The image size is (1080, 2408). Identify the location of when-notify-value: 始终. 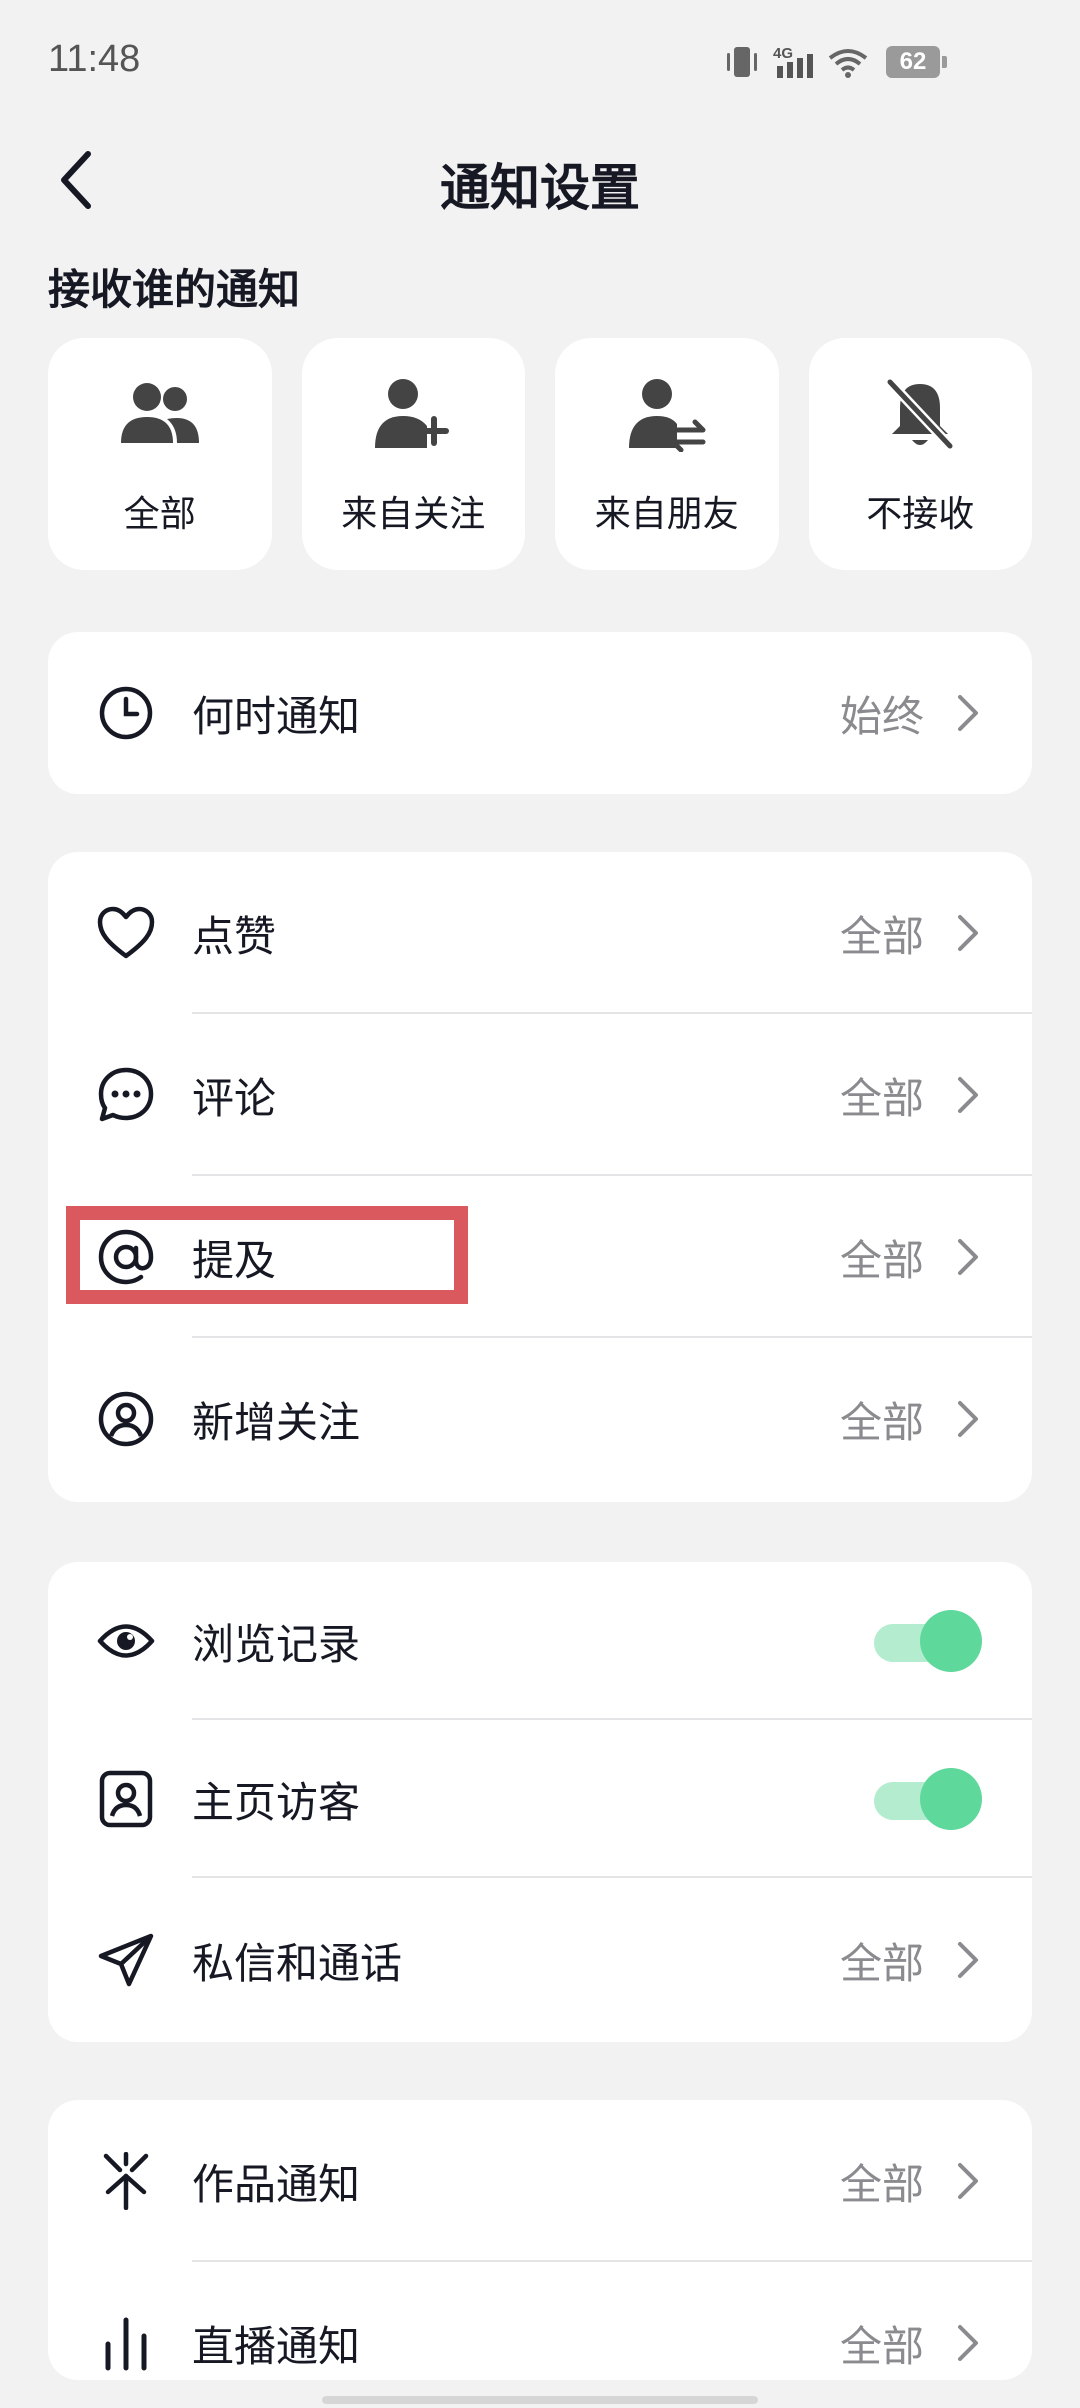
(881, 716).